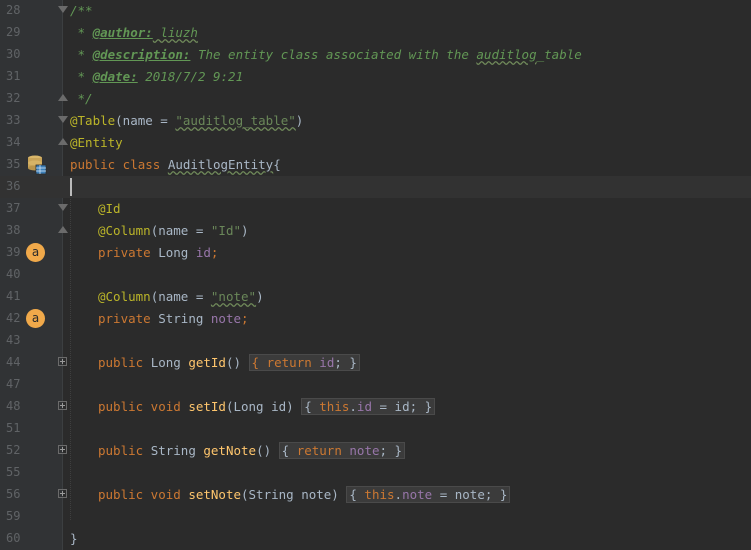  I want to click on code-text: private String note;, so click(173, 318).